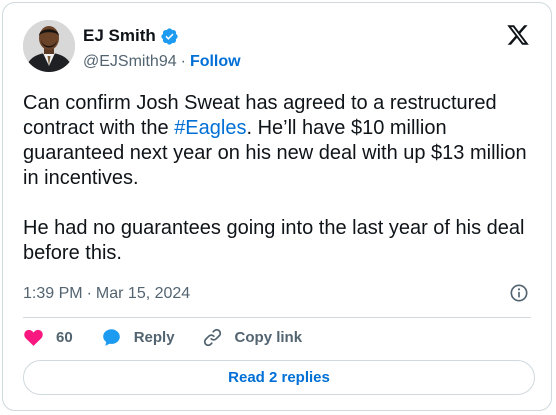  I want to click on reply-button: Reply, so click(138, 337).